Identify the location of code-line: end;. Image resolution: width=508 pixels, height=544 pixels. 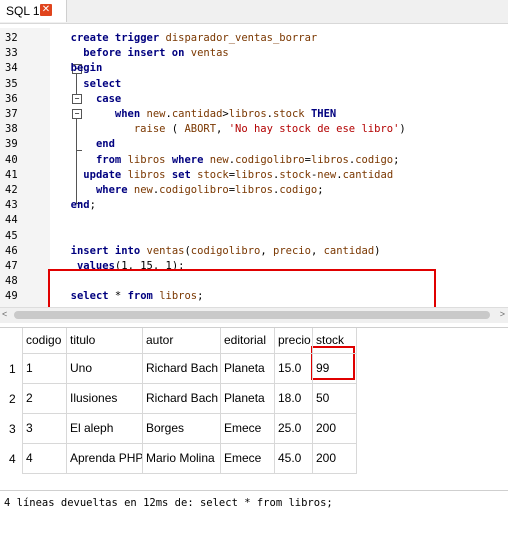
(77, 205).